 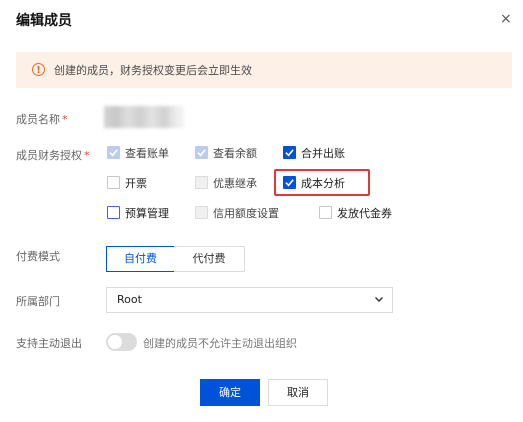 I want to click on option-label-view-balance: 查看余额, so click(x=235, y=153).